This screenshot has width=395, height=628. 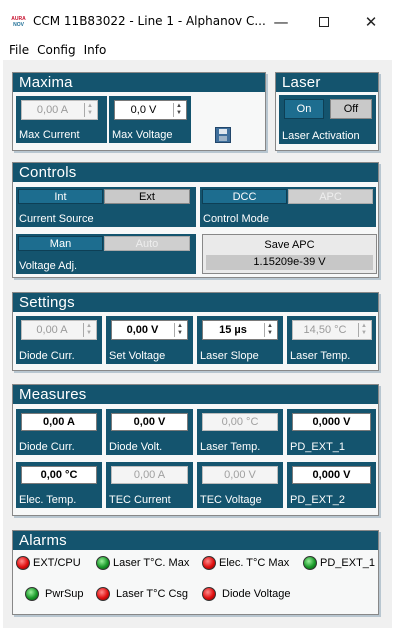 What do you see at coordinates (245, 563) in the screenshot?
I see `alarm-elec-temp-max: Elec. T°C Max` at bounding box center [245, 563].